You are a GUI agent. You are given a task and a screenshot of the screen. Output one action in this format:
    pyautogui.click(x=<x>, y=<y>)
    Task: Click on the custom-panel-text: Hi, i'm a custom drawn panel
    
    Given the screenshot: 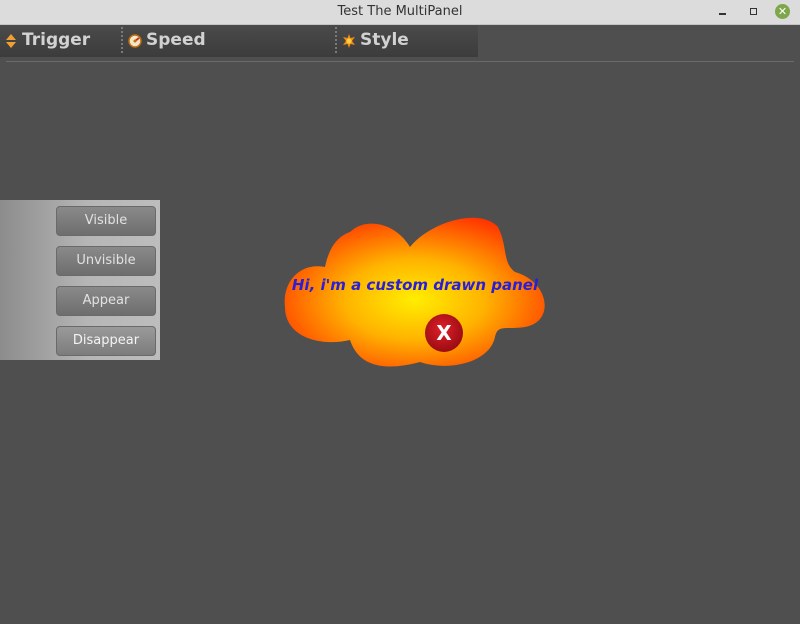 What is the action you would take?
    pyautogui.click(x=415, y=285)
    